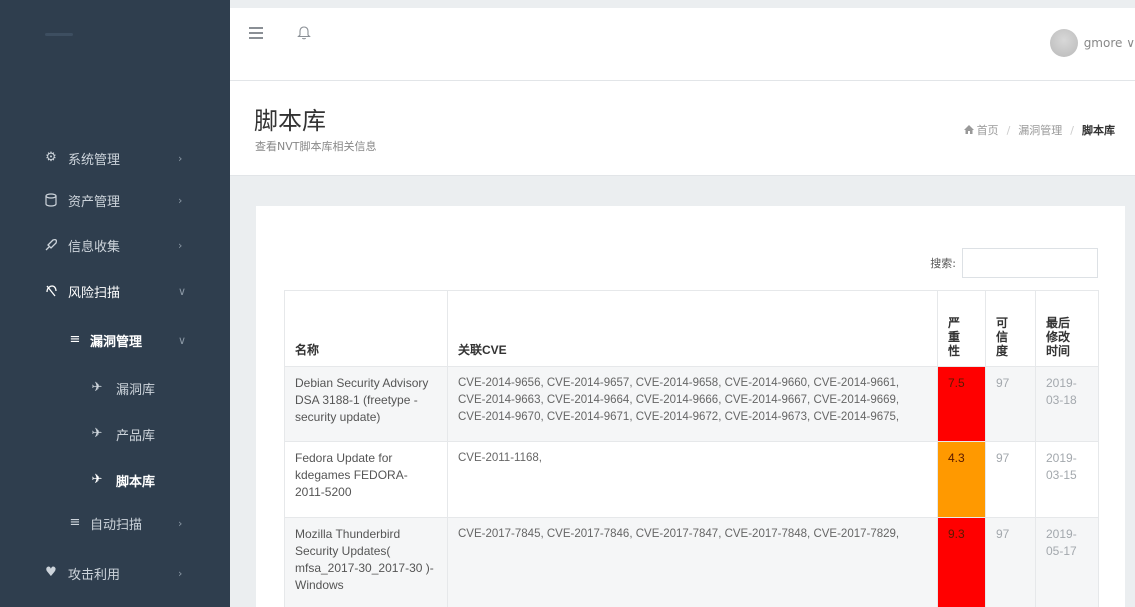 The height and width of the screenshot is (607, 1135). Describe the element at coordinates (115, 480) in the screenshot. I see `sidebar-item-script-db: ✈ 脚本库` at that location.